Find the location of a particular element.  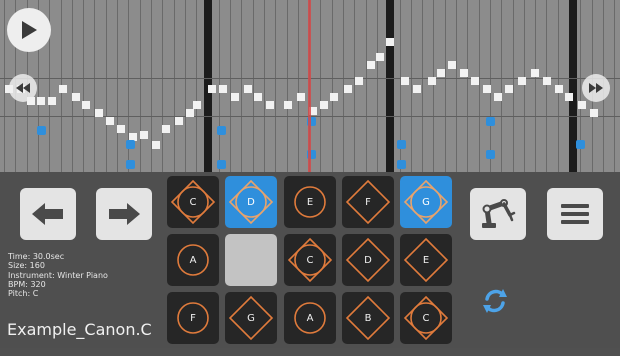

rewind-icon is located at coordinates (23, 88).